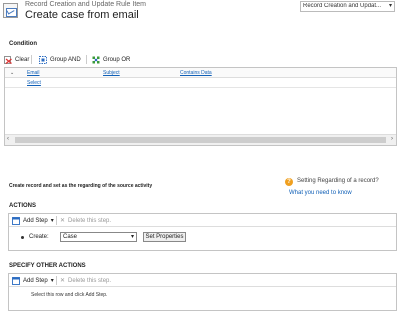 Image resolution: width=400 pixels, height=315 pixels. What do you see at coordinates (202, 239) in the screenshot?
I see `action-step-row: Create: Case ▾ Set Properties` at bounding box center [202, 239].